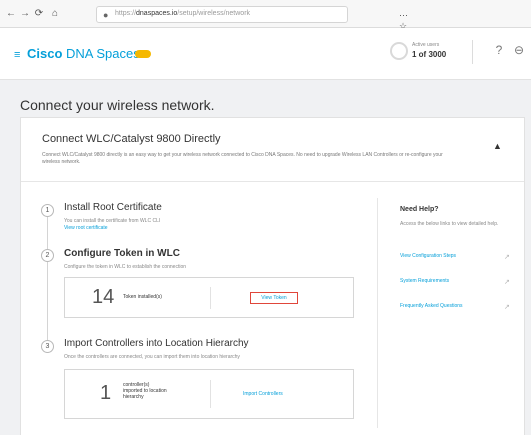 Image resolution: width=531 pixels, height=435 pixels. What do you see at coordinates (143, 54) in the screenshot?
I see `brand-badge` at bounding box center [143, 54].